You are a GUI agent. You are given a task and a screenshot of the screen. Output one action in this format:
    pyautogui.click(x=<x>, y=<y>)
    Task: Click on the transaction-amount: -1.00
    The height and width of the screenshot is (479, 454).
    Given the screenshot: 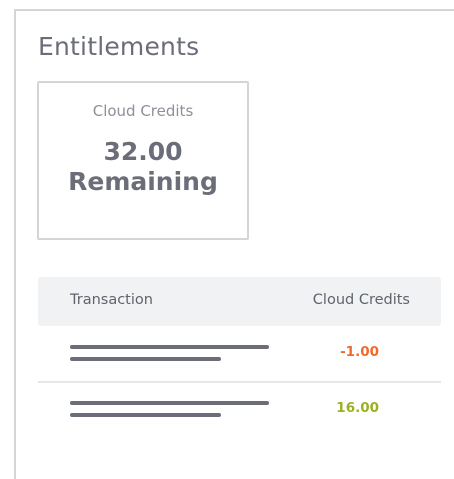 What is the action you would take?
    pyautogui.click(x=359, y=352)
    